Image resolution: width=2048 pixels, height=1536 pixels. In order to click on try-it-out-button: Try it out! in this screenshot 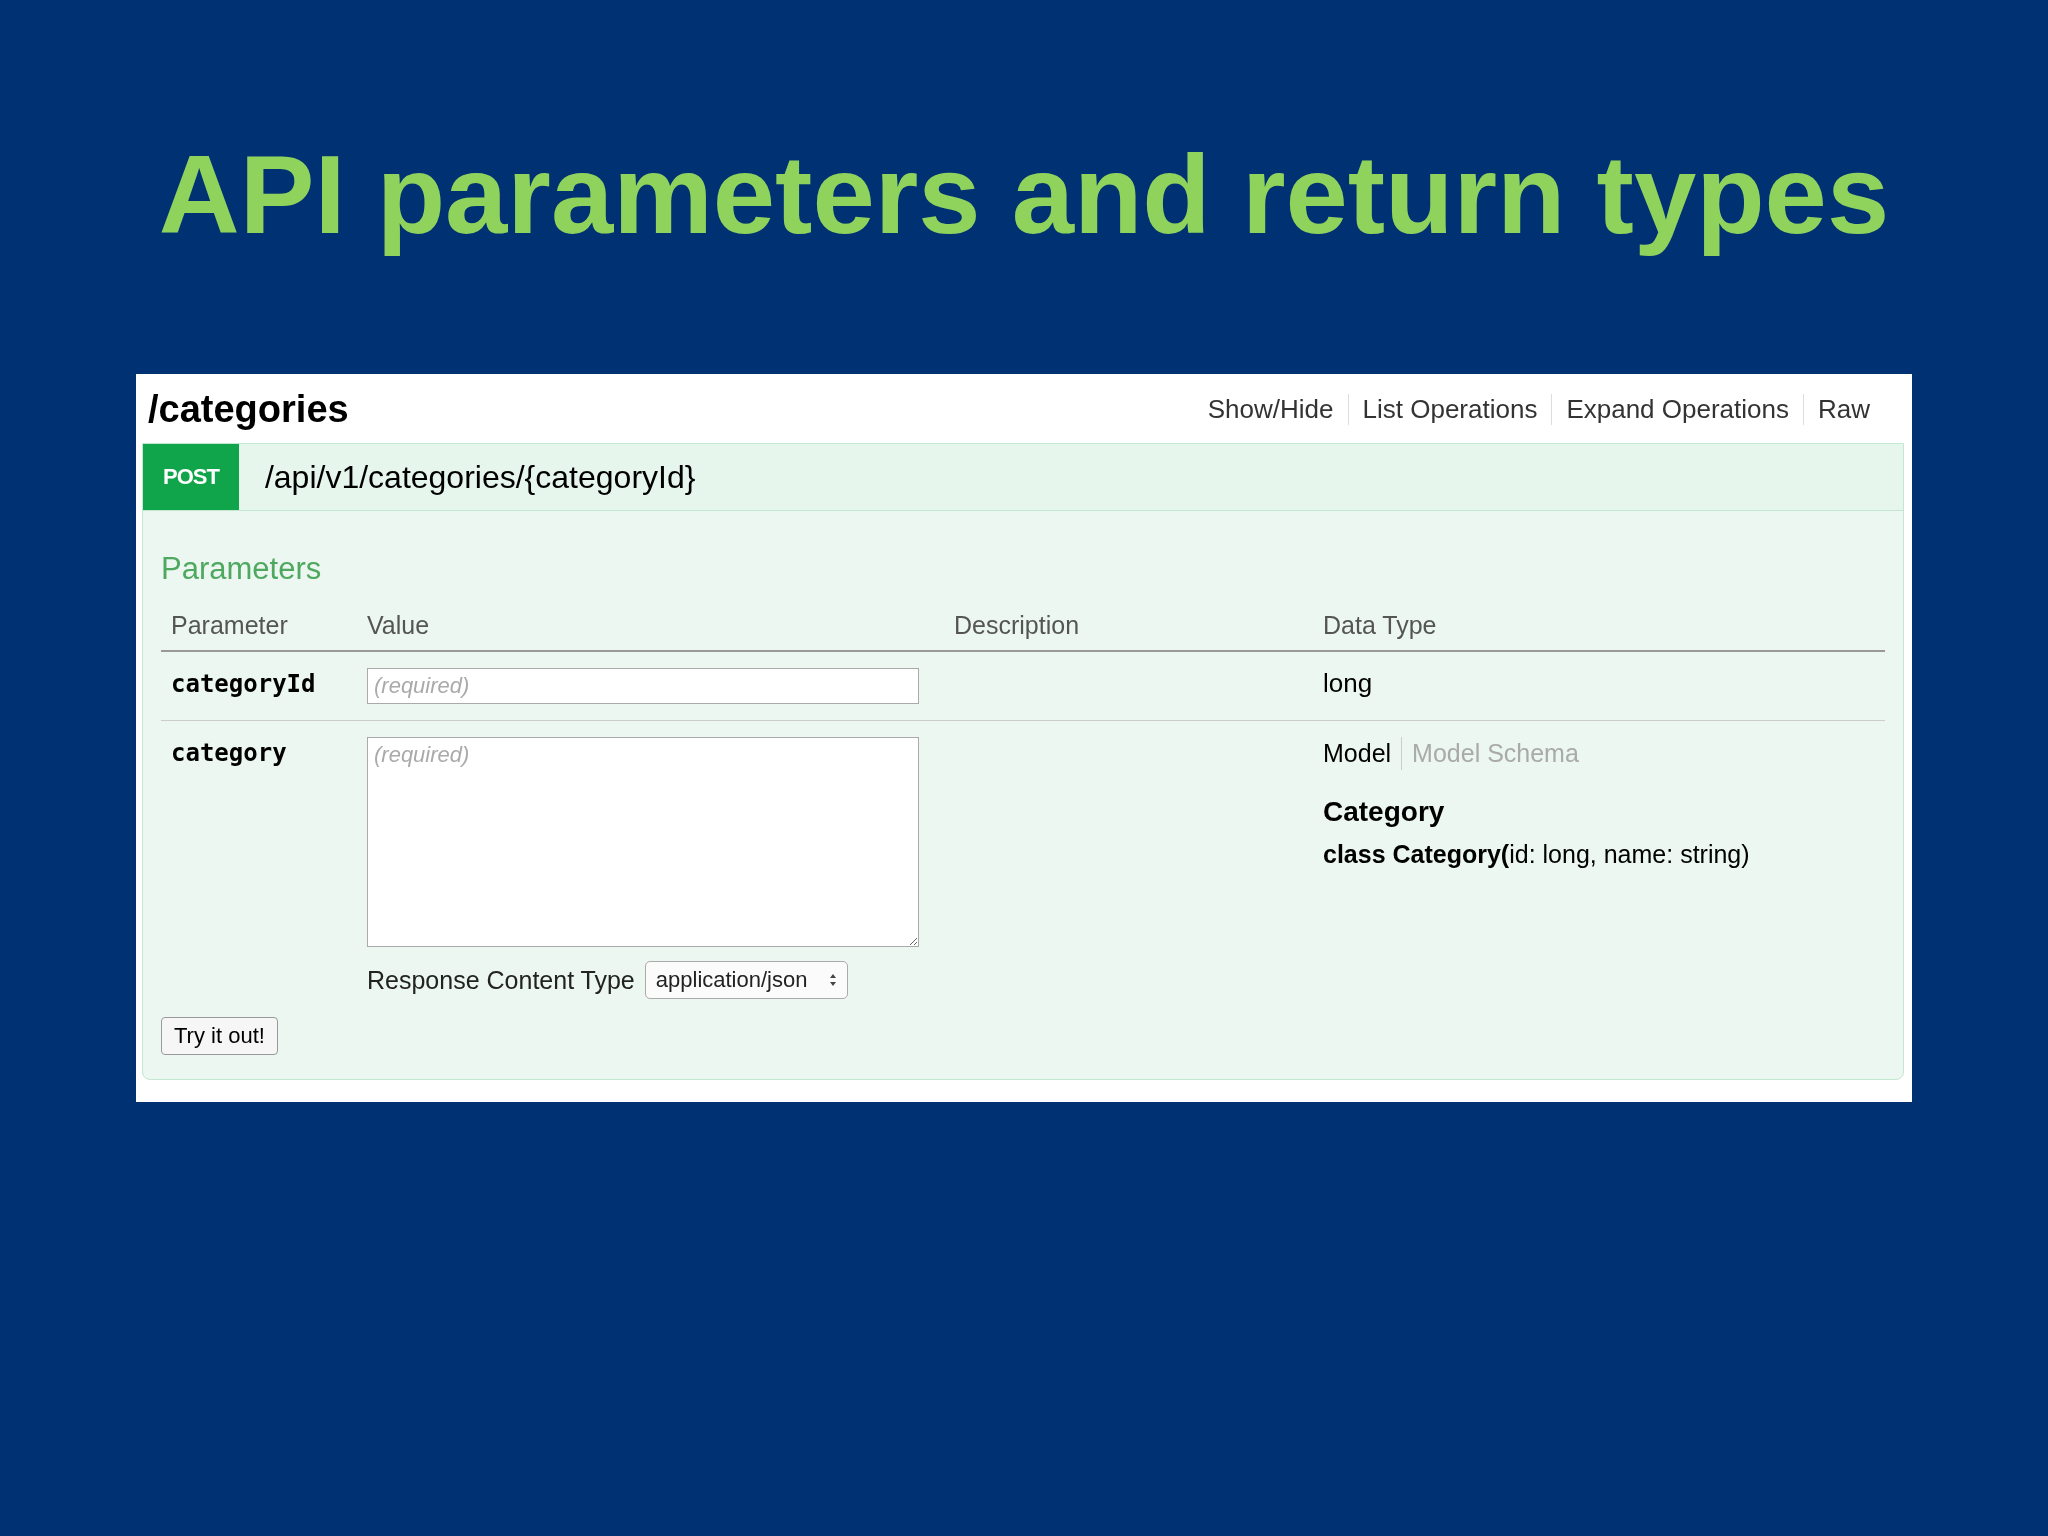, I will do `click(219, 1036)`.